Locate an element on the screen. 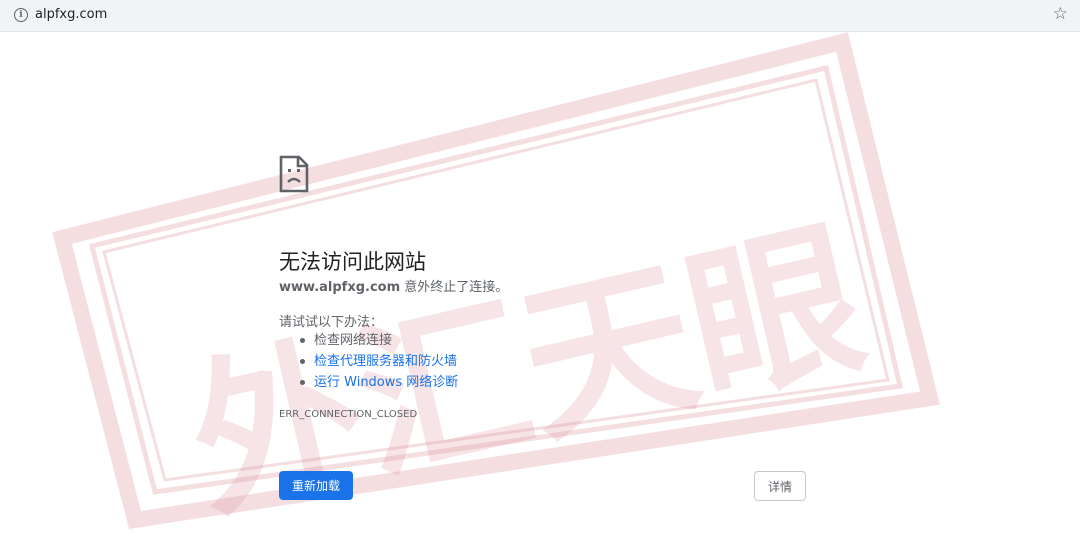 This screenshot has height=550, width=1080. star-icon: ☆ is located at coordinates (1060, 14).